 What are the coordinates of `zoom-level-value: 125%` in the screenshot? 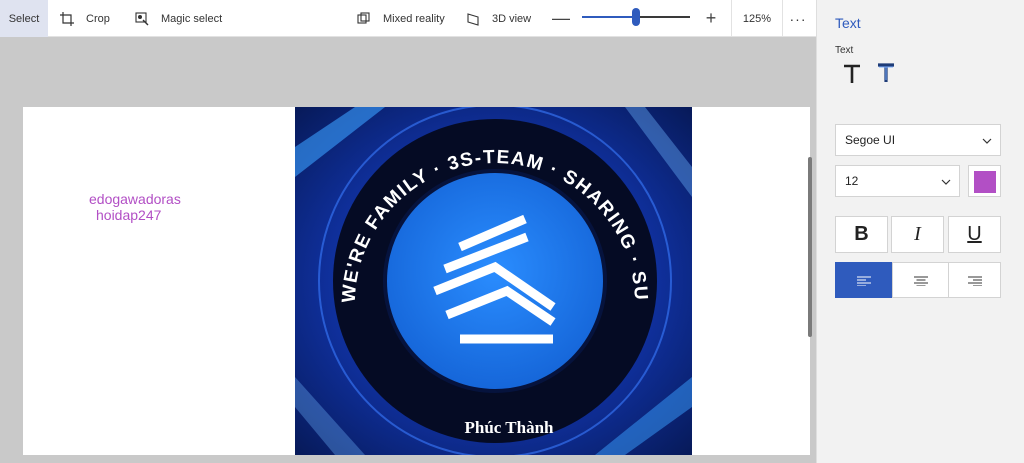 It's located at (757, 18).